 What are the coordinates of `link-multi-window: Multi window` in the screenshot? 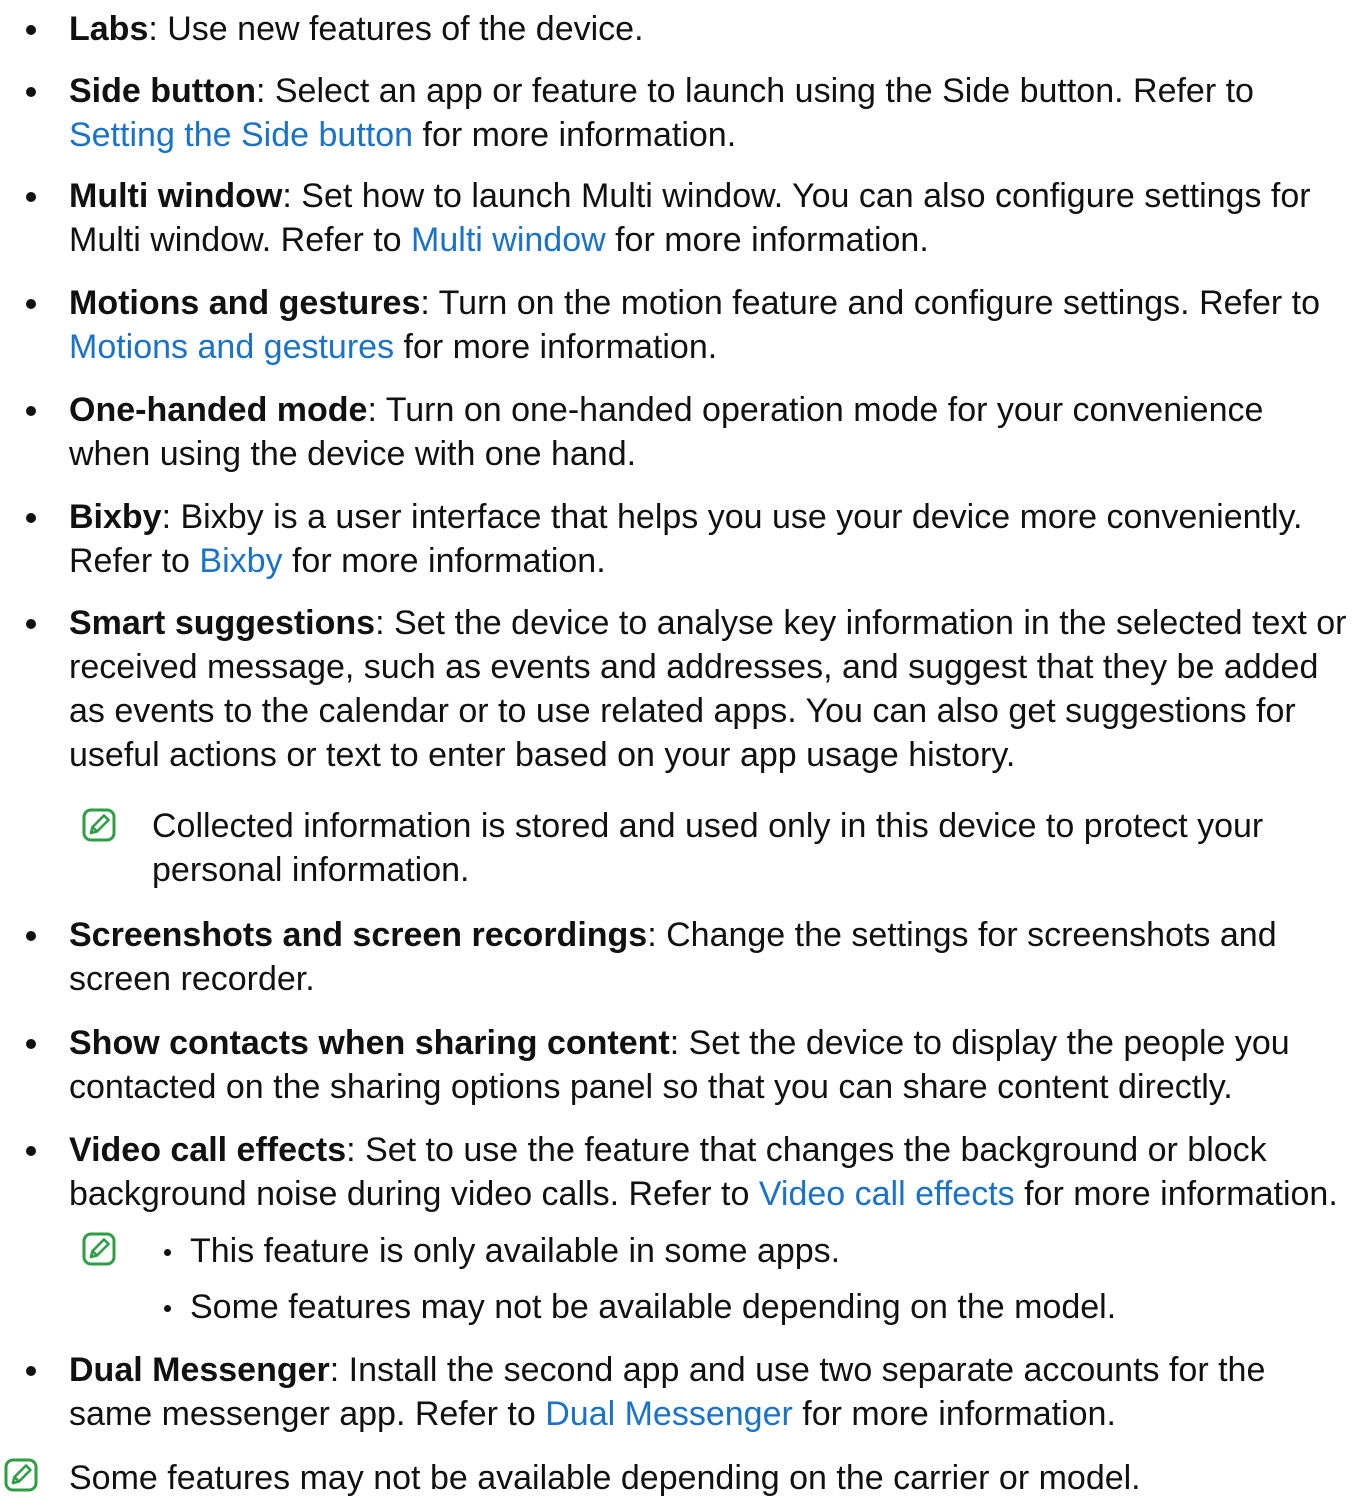 It's located at (508, 240).